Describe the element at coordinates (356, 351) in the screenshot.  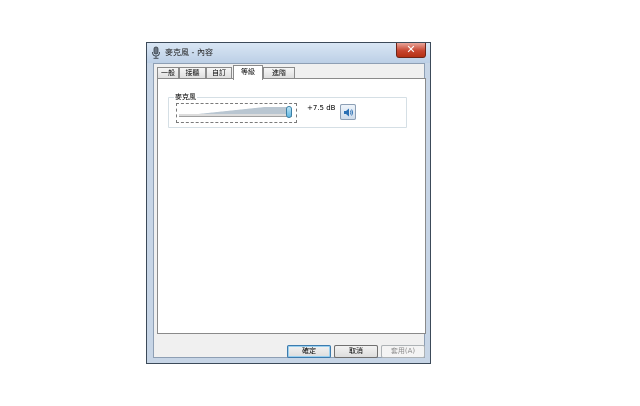
I see `cancel-button: 取消` at that location.